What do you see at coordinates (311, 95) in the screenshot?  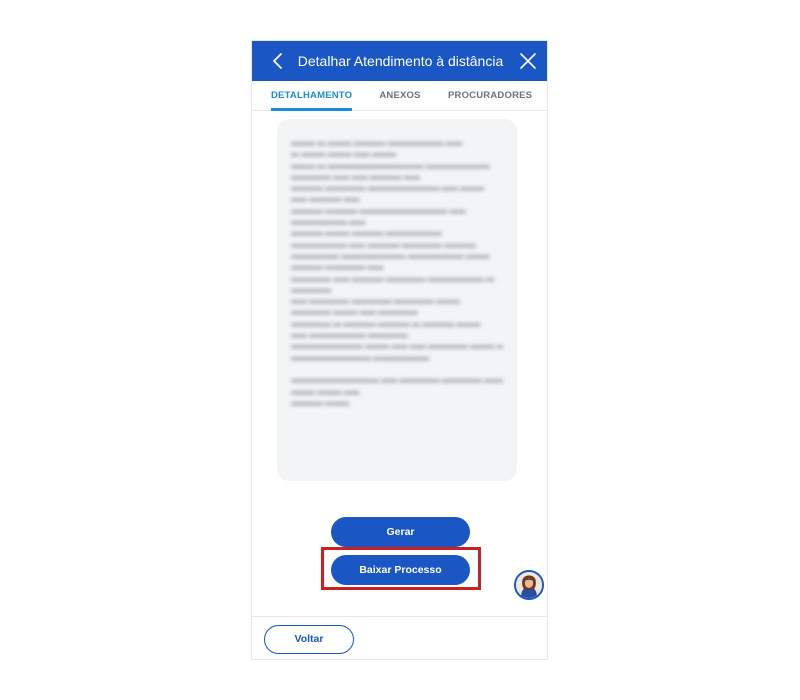 I see `tab-detalhamento: DETALHAMENTO` at bounding box center [311, 95].